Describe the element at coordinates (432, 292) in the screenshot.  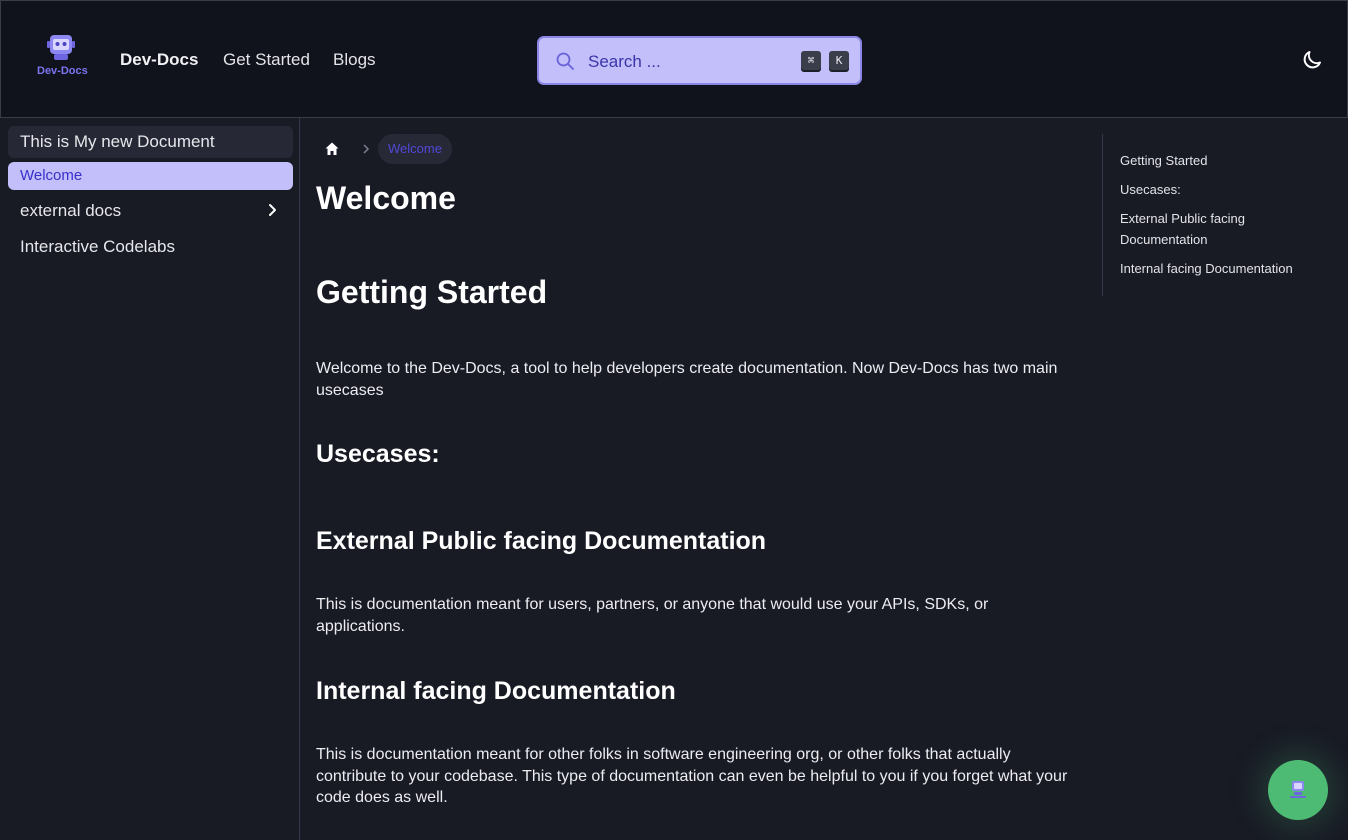
I see `heading-getting-started: Getting Started` at that location.